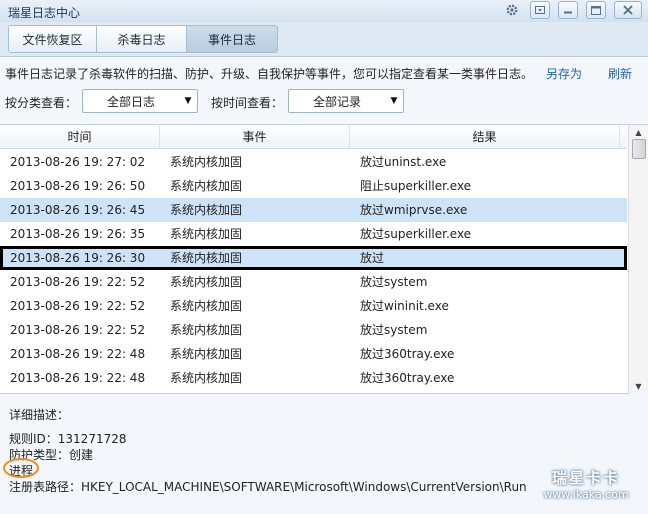  I want to click on dropdown-icon, so click(540, 10).